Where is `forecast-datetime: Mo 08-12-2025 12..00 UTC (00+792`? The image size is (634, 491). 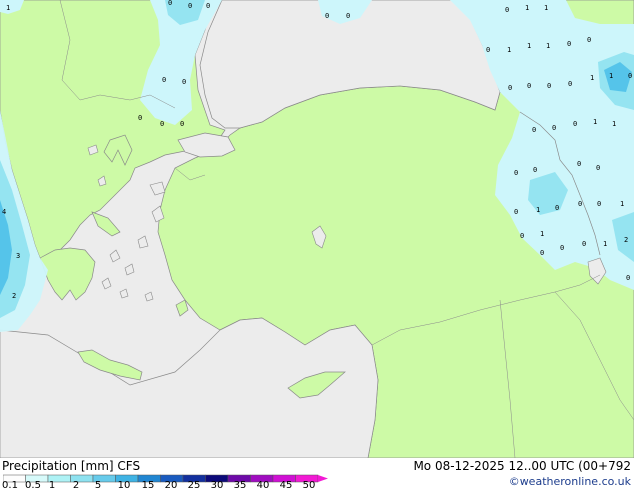
forecast-datetime: Mo 08-12-2025 12..00 UTC (00+792 is located at coordinates (522, 466).